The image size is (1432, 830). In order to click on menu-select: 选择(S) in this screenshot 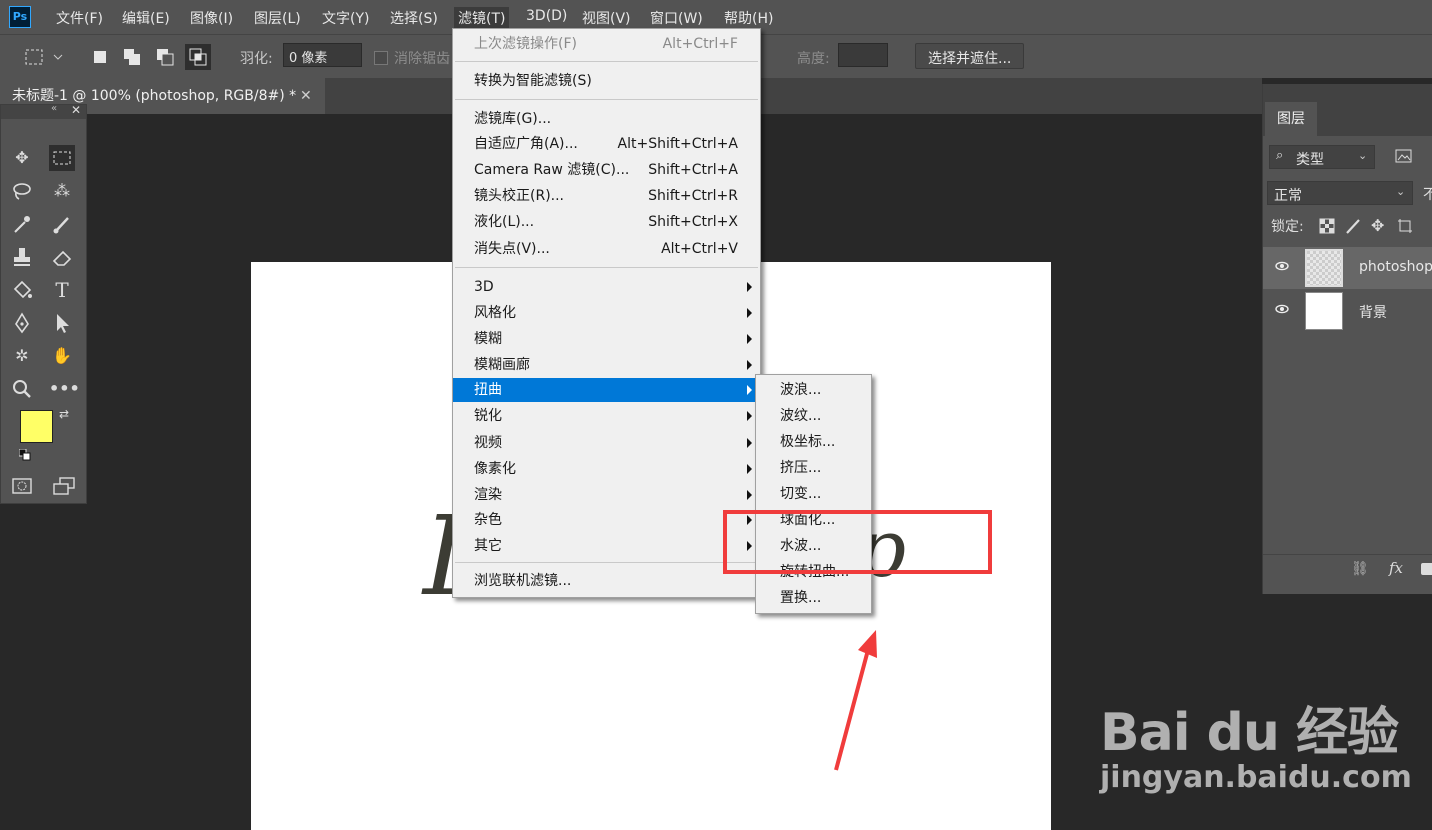, I will do `click(414, 18)`.